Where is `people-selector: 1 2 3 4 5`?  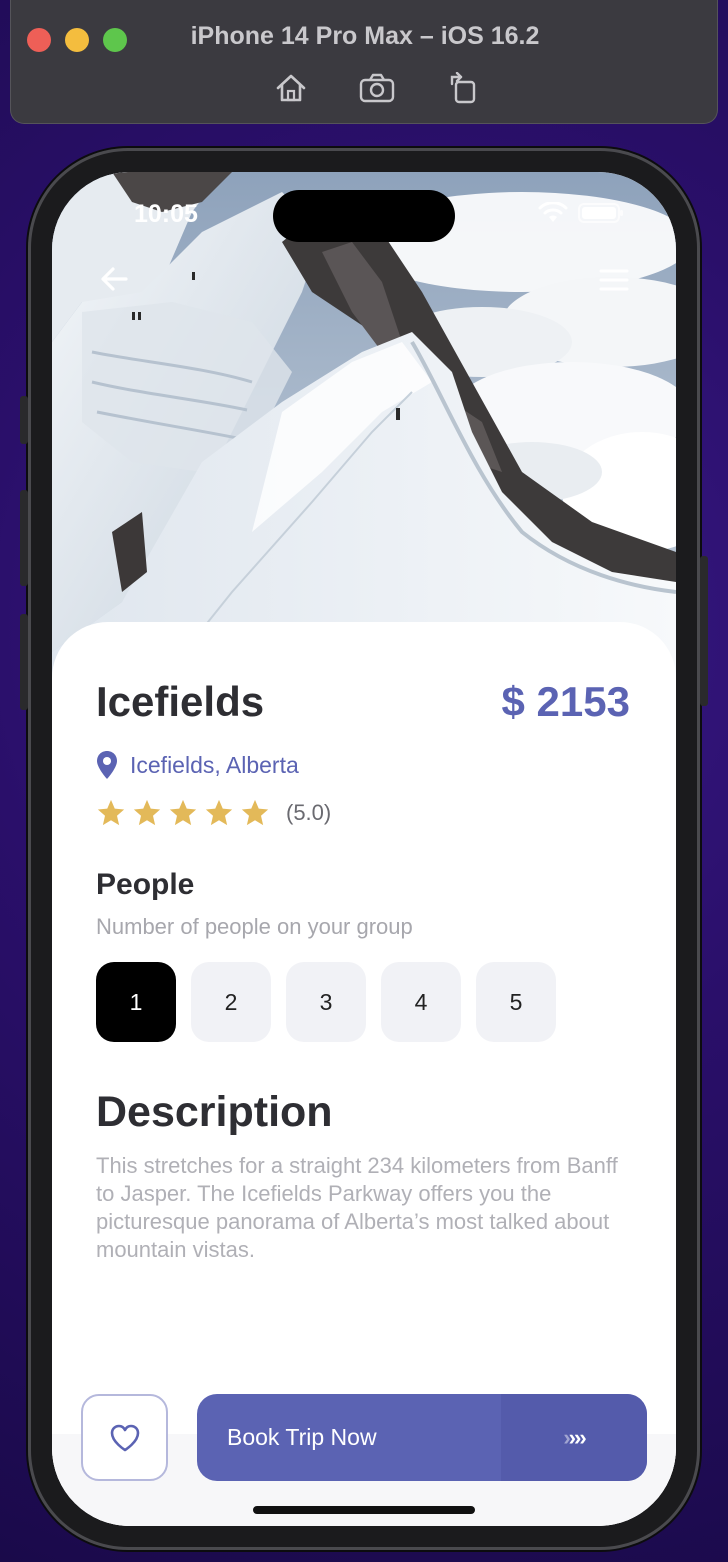
people-selector: 1 2 3 4 5 is located at coordinates (326, 1002).